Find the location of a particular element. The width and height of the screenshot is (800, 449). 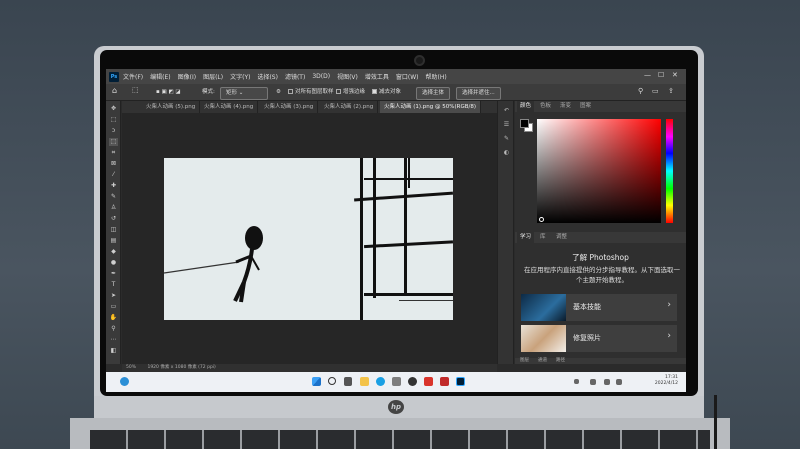

tab-doc-4: 火柴人动画 (4).png is located at coordinates (229, 107).